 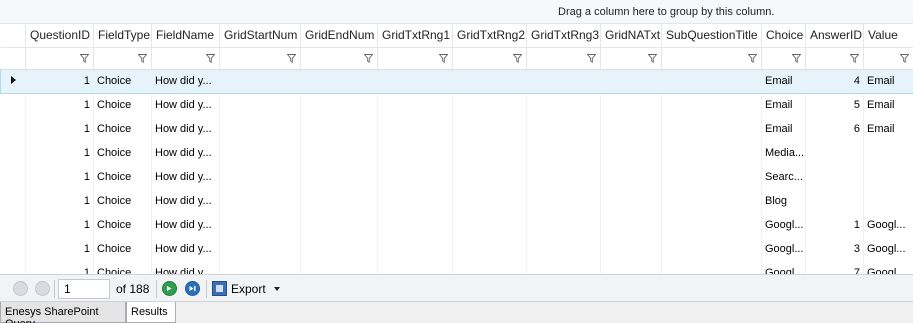 What do you see at coordinates (834, 129) in the screenshot?
I see `cell-answerid: 6` at bounding box center [834, 129].